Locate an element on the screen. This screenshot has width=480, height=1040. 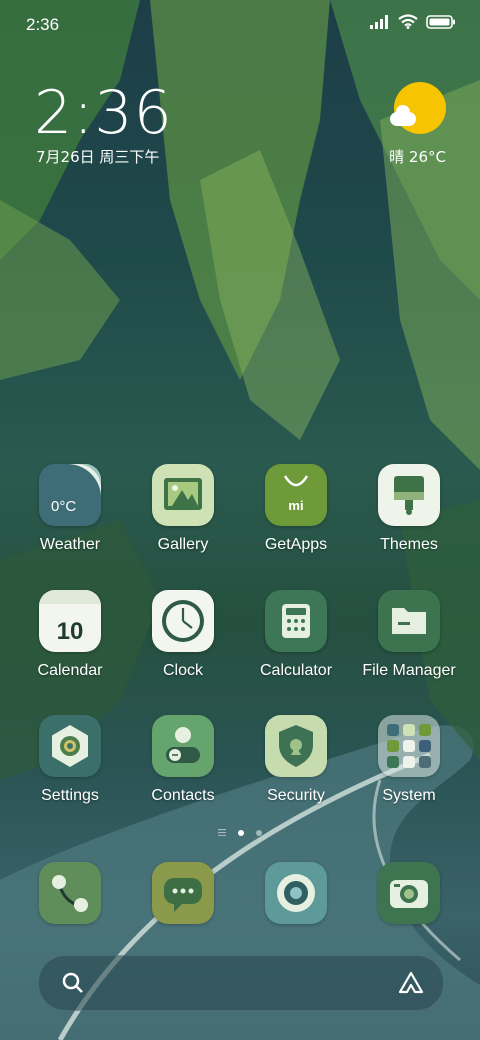
wifi-icon is located at coordinates (408, 21).